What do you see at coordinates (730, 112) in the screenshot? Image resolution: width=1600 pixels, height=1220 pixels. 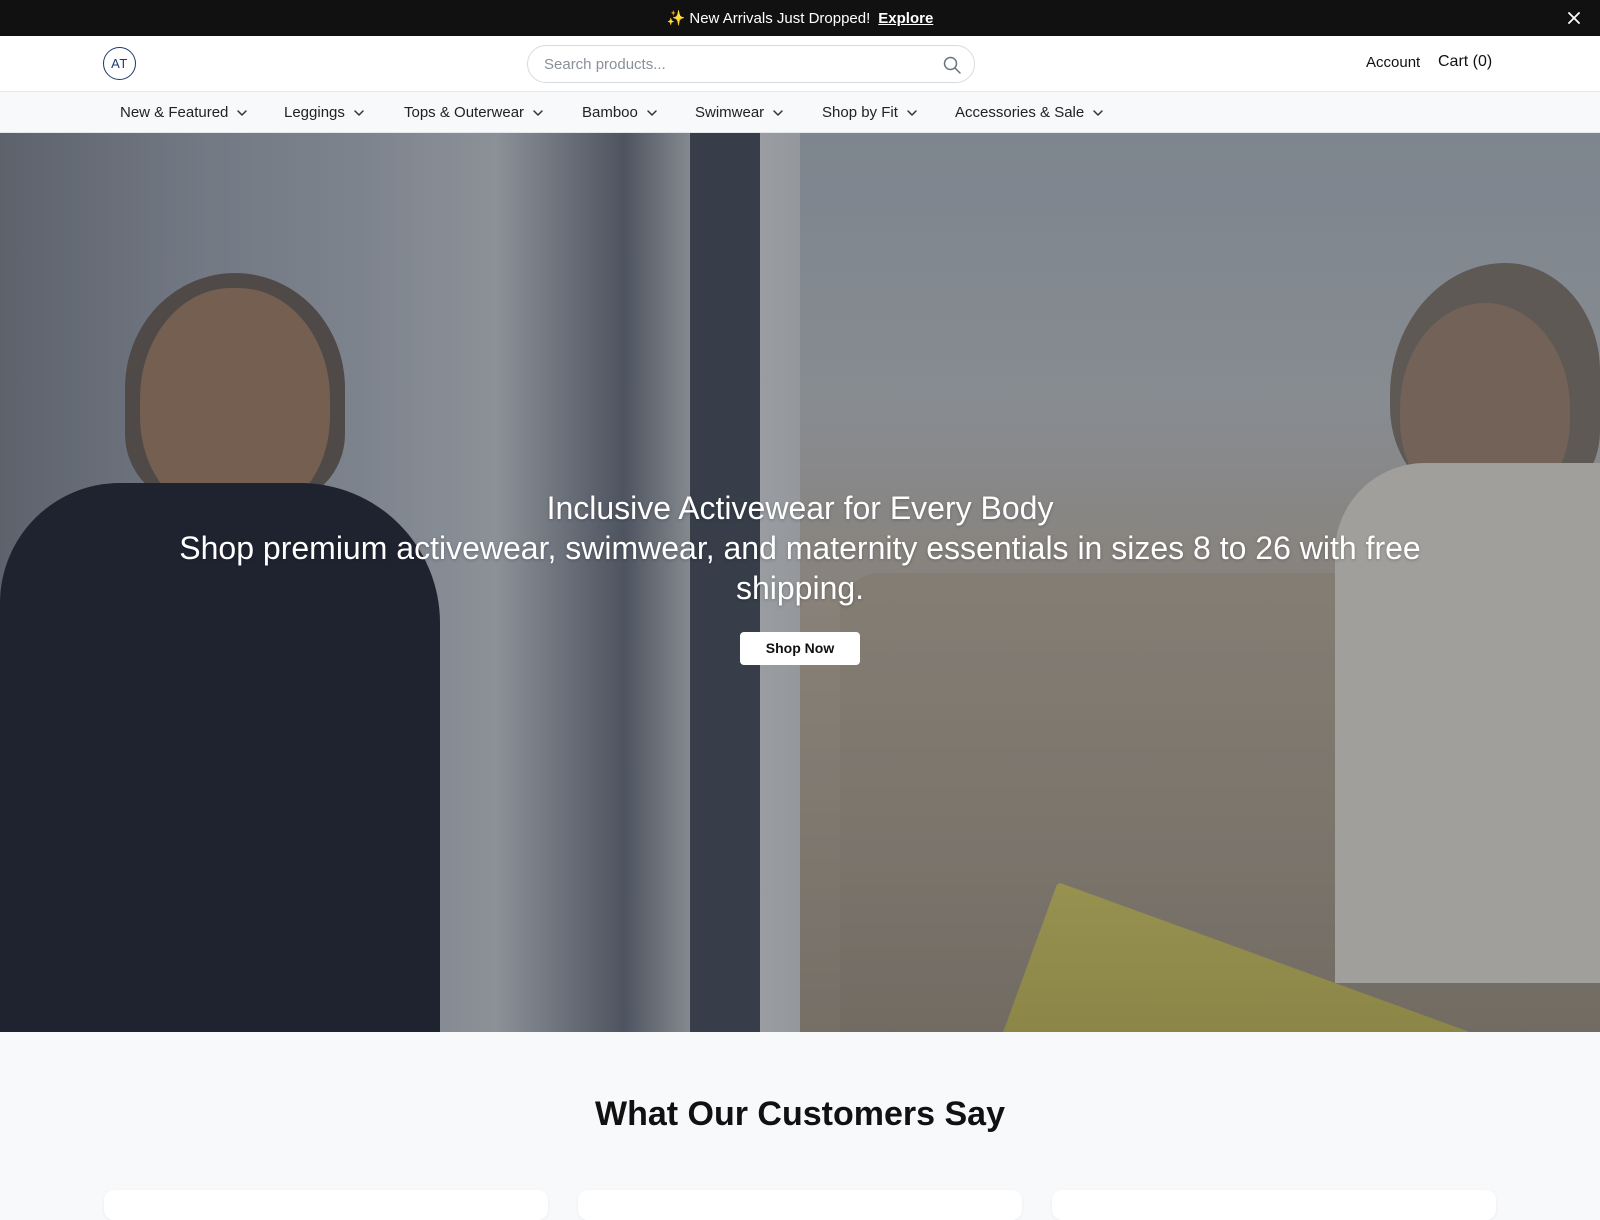 I see `nav-item-label: Swimwear` at bounding box center [730, 112].